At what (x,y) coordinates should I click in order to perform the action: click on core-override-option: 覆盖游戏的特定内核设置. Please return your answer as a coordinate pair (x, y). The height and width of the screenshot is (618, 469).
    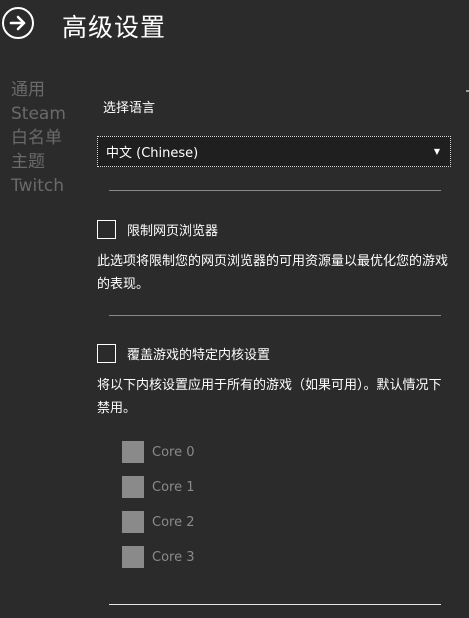
    Looking at the image, I should click on (183, 353).